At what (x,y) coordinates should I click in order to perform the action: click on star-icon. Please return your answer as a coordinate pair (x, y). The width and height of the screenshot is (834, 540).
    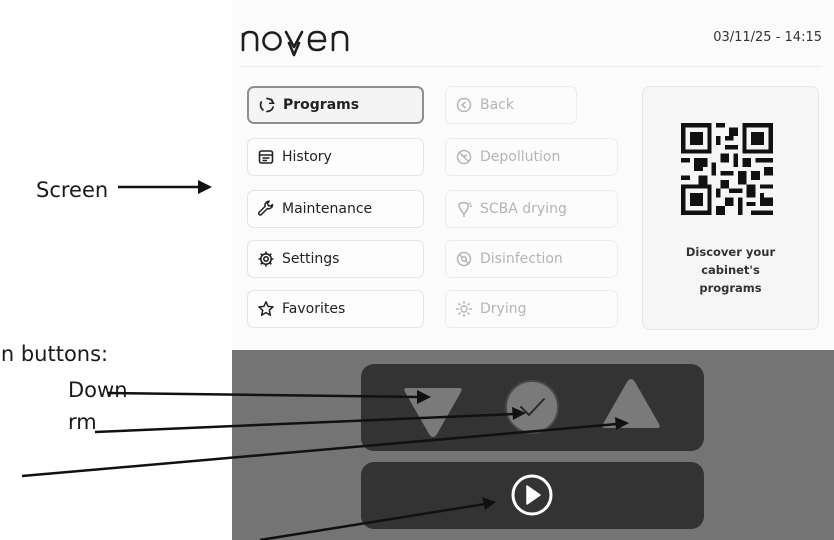
    Looking at the image, I should click on (266, 308).